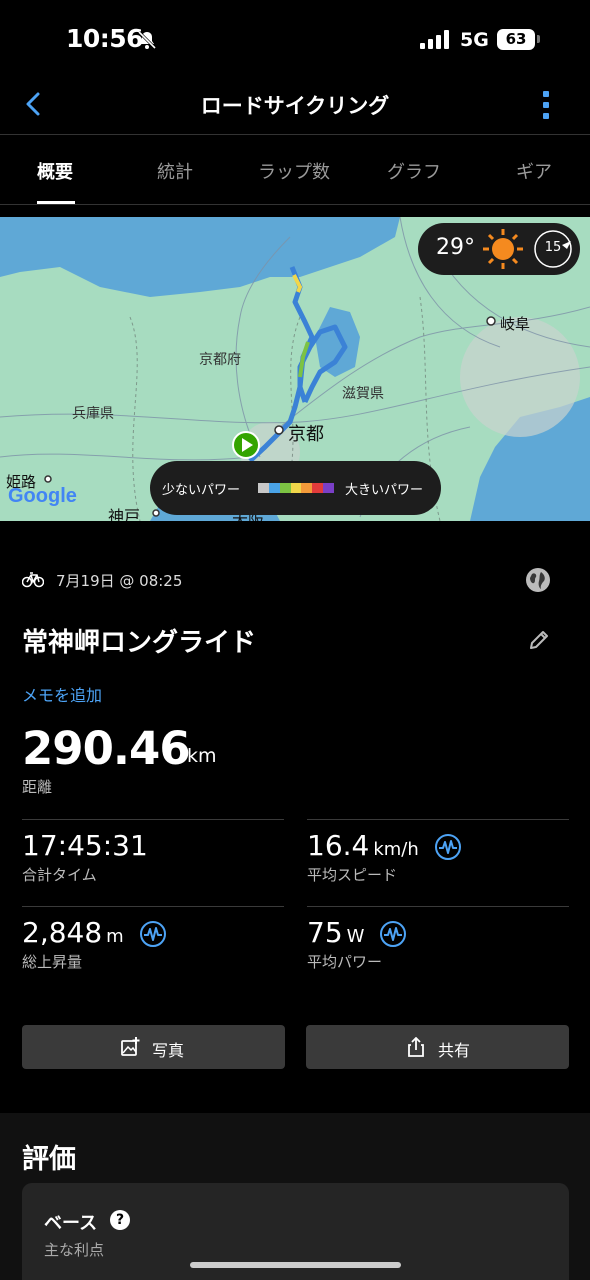  What do you see at coordinates (246, 445) in the screenshot?
I see `route-start-pin` at bounding box center [246, 445].